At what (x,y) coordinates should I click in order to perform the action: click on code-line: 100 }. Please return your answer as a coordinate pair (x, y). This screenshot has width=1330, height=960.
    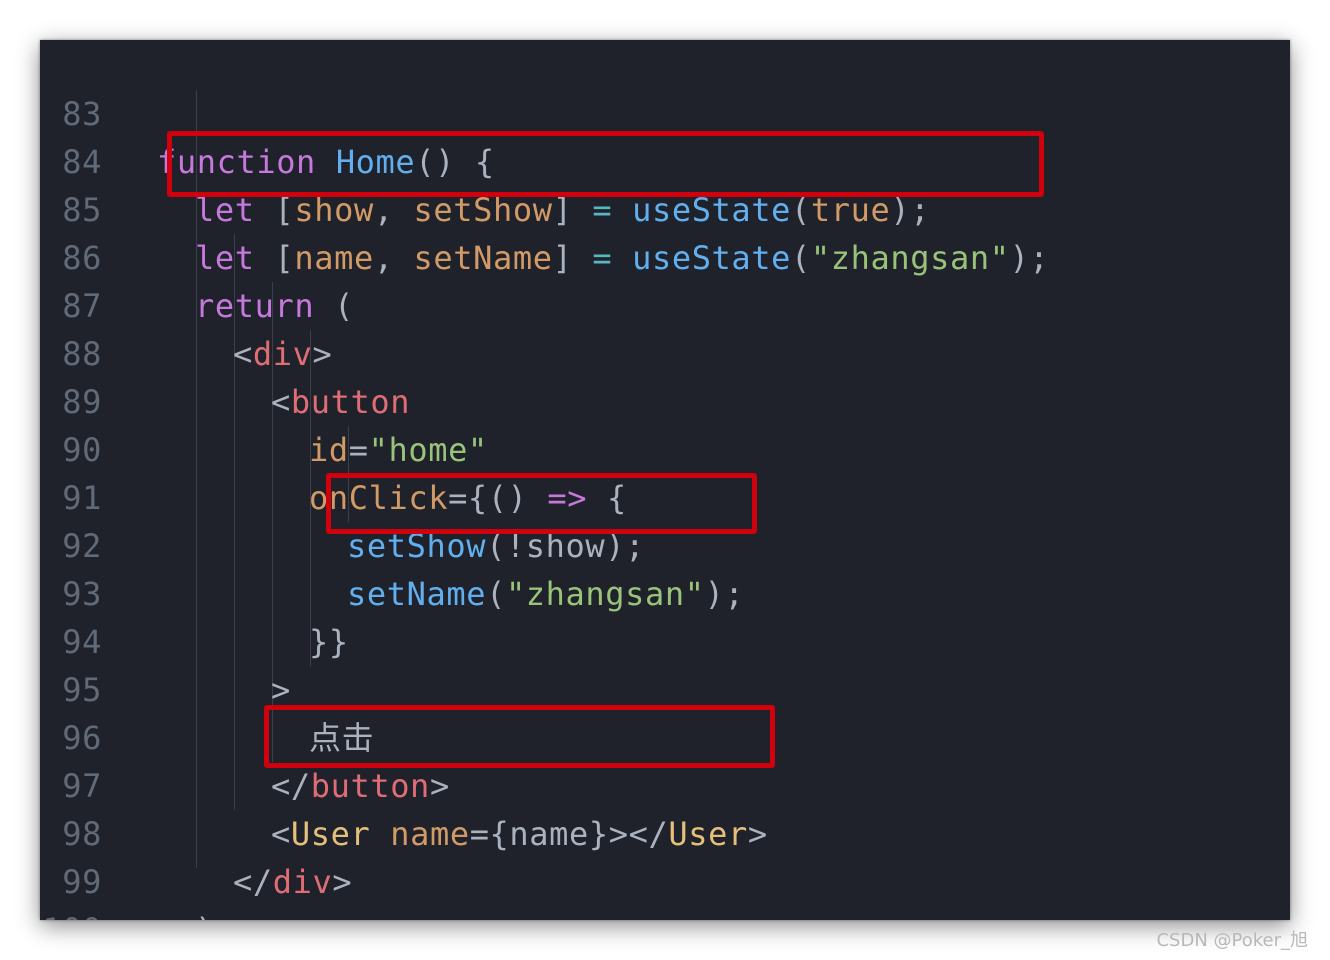
    Looking at the image, I should click on (665, 889).